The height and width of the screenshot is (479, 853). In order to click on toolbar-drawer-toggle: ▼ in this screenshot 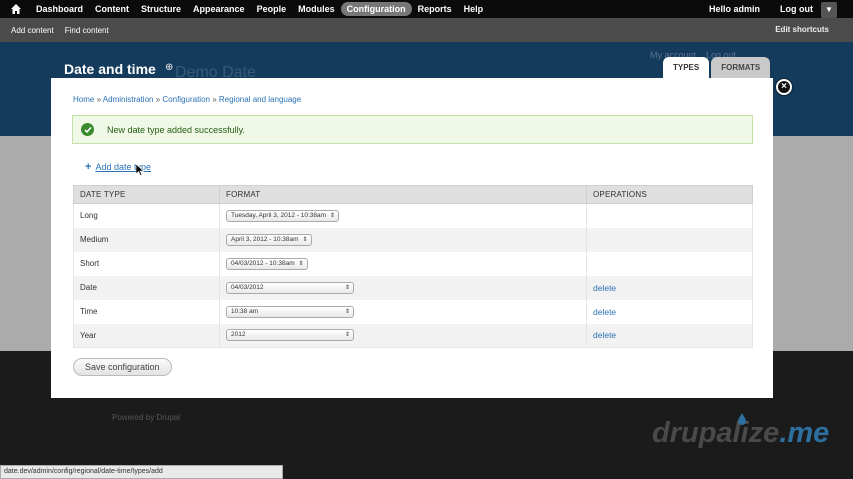, I will do `click(829, 10)`.